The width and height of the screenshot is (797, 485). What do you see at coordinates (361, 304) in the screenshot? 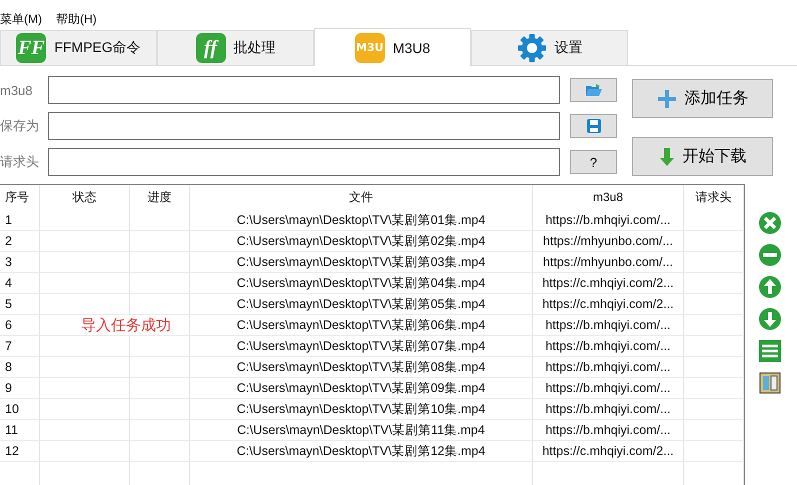
I see `table-cell: C:\Users\mayn\Desktop\TV\某剧第05集.mp4` at bounding box center [361, 304].